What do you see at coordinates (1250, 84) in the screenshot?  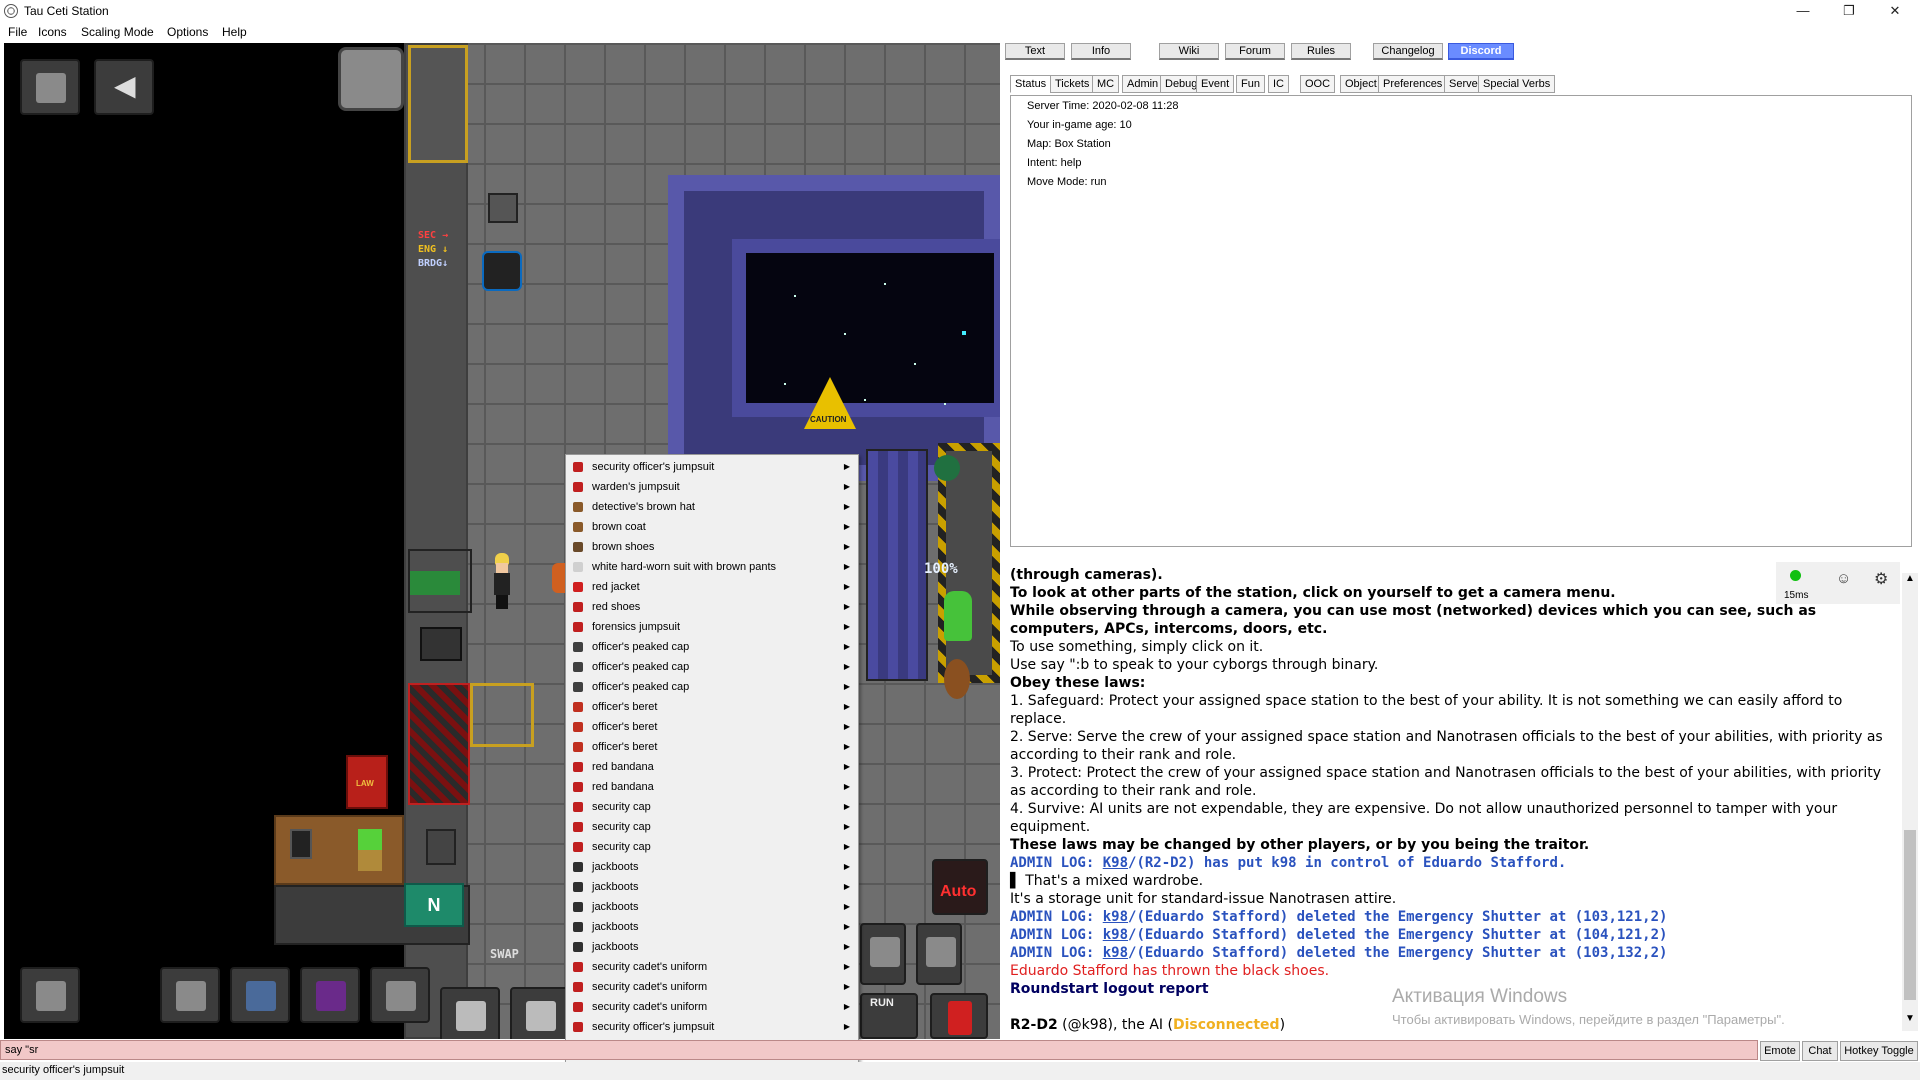 I see `tab-fun: Fun` at bounding box center [1250, 84].